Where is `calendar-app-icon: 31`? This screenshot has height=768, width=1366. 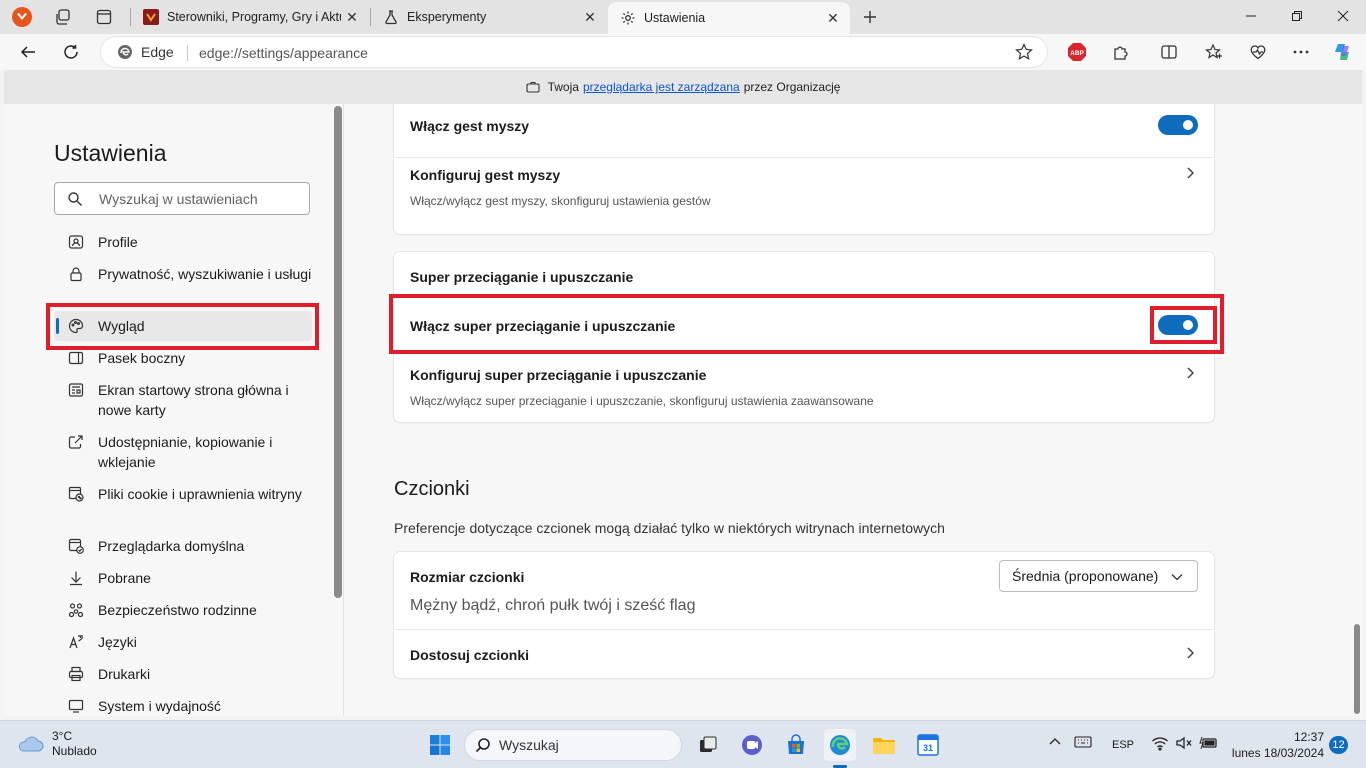
calendar-app-icon: 31 is located at coordinates (928, 745).